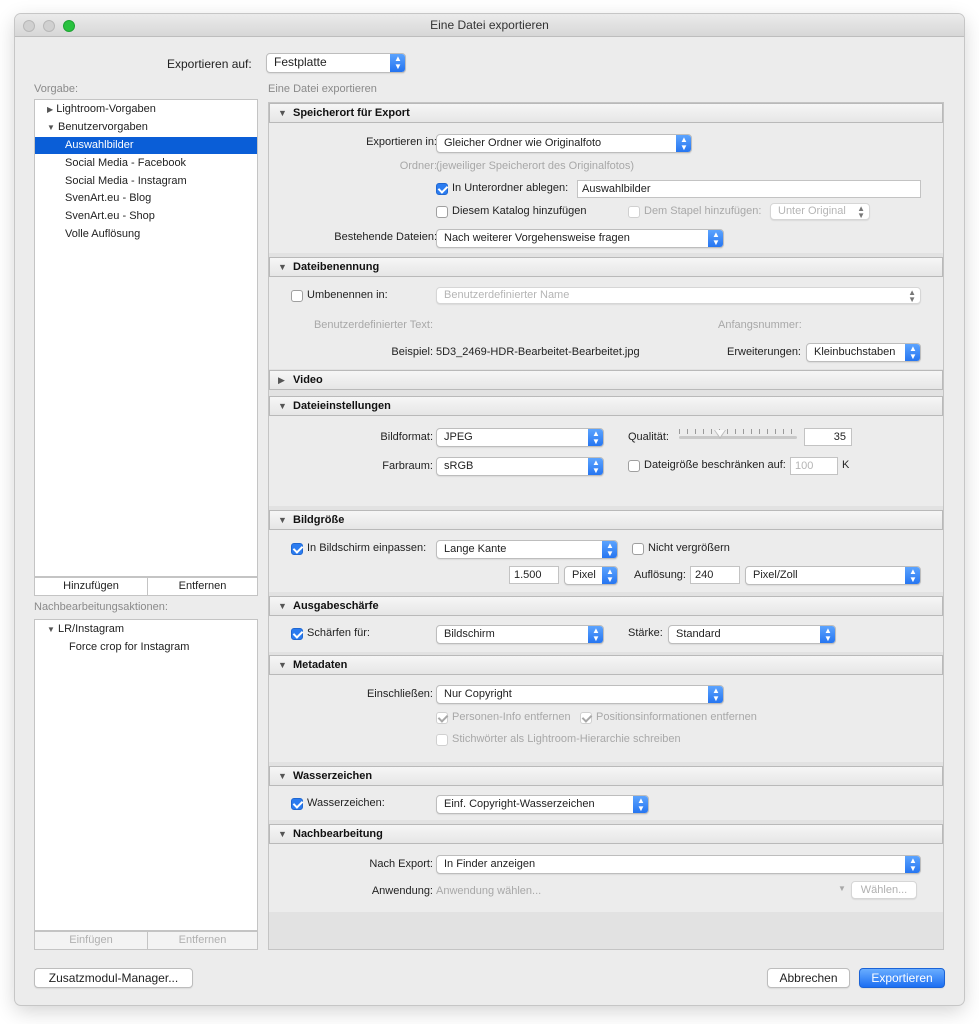 The height and width of the screenshot is (1024, 979). I want to click on post-action-group: ▼ LR/Instagram, so click(146, 629).